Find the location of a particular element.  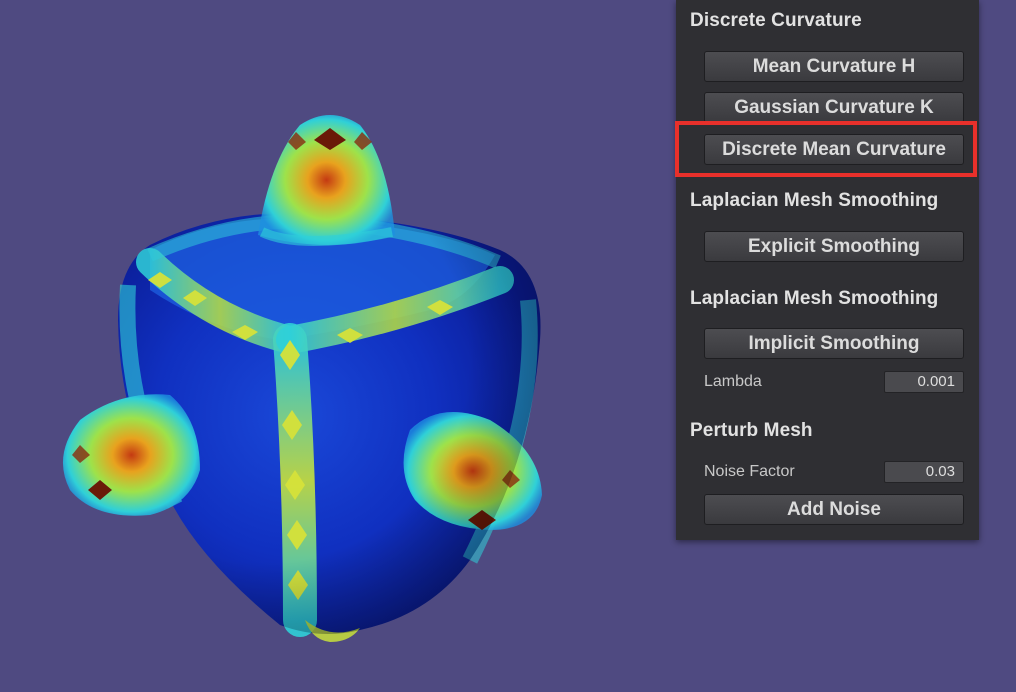

section-title-discrete-curvature: Discrete Curvature is located at coordinates (776, 20).